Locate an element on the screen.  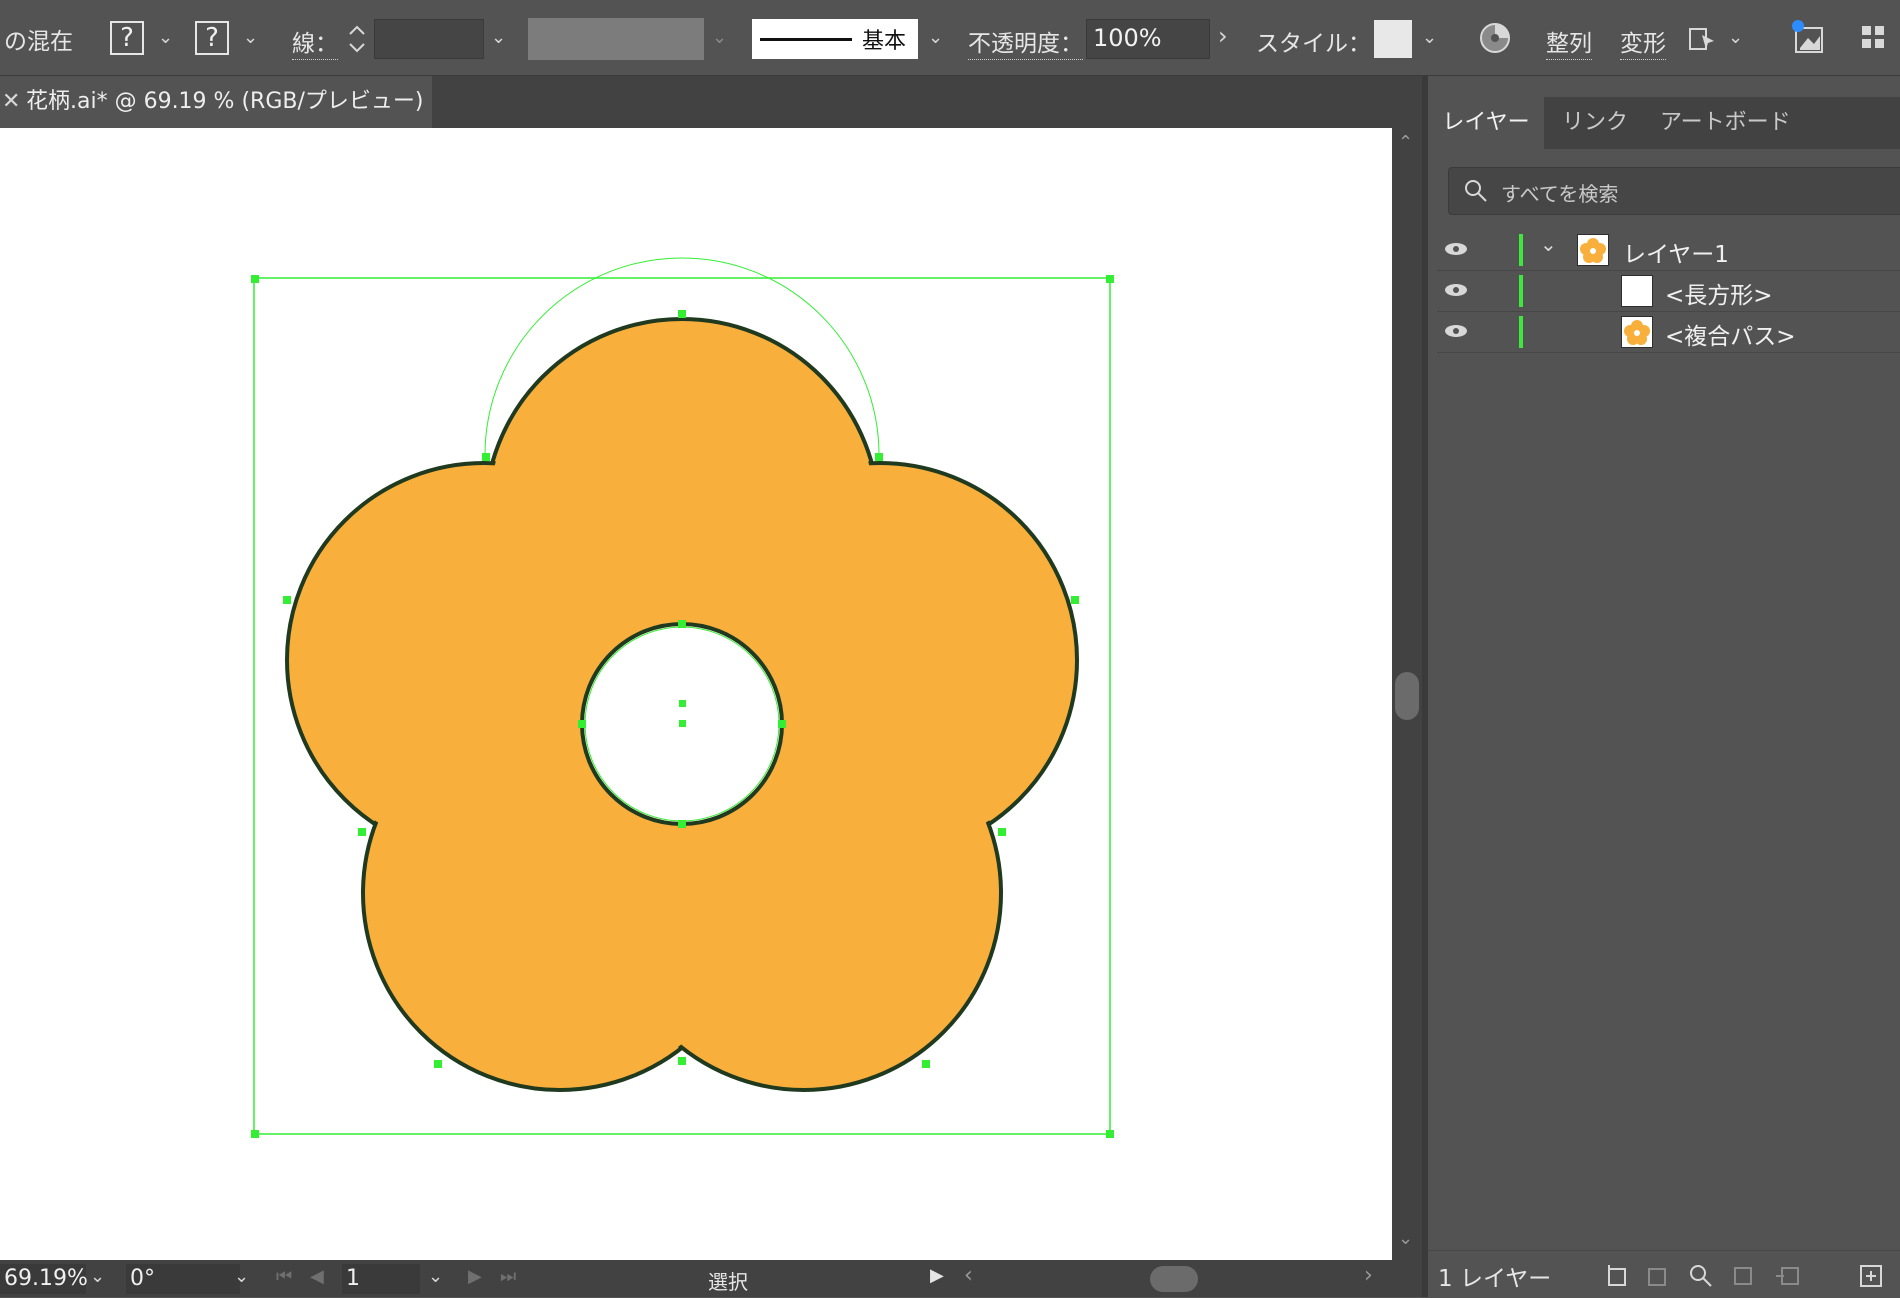
current-tool-label: 選択 is located at coordinates (728, 1282).